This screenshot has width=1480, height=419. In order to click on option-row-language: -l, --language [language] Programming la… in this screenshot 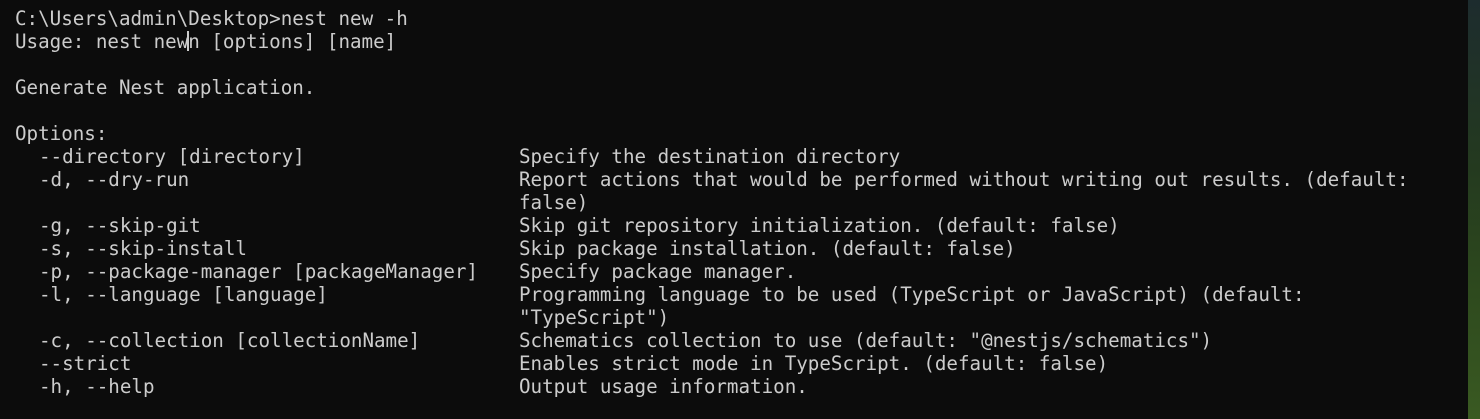, I will do `click(747, 306)`.